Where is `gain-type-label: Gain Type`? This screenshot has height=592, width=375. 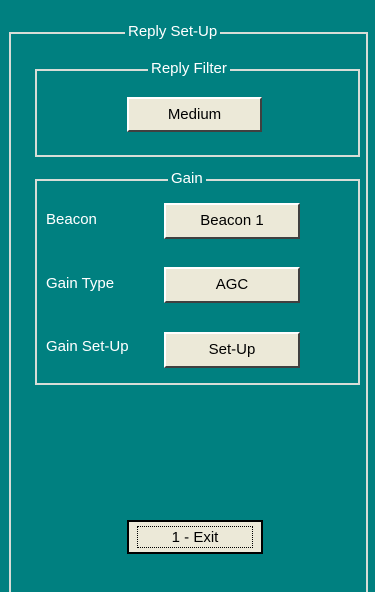
gain-type-label: Gain Type is located at coordinates (80, 283).